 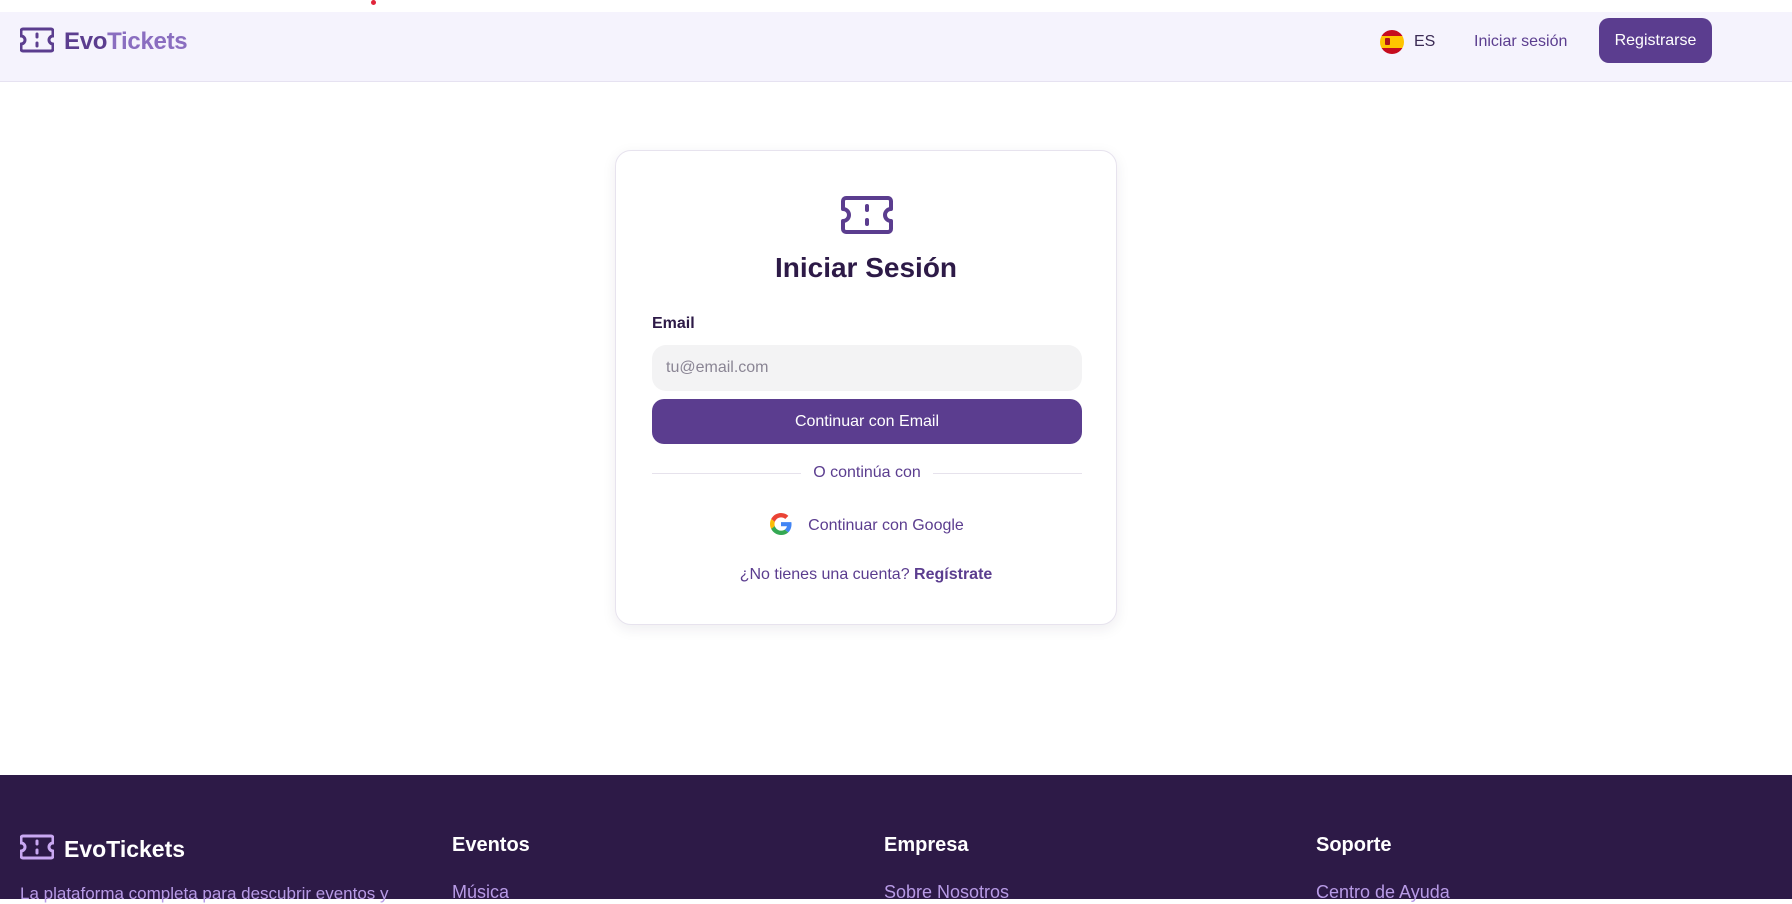 What do you see at coordinates (1520, 42) in the screenshot?
I see `nav-login-link: Iniciar sesión` at bounding box center [1520, 42].